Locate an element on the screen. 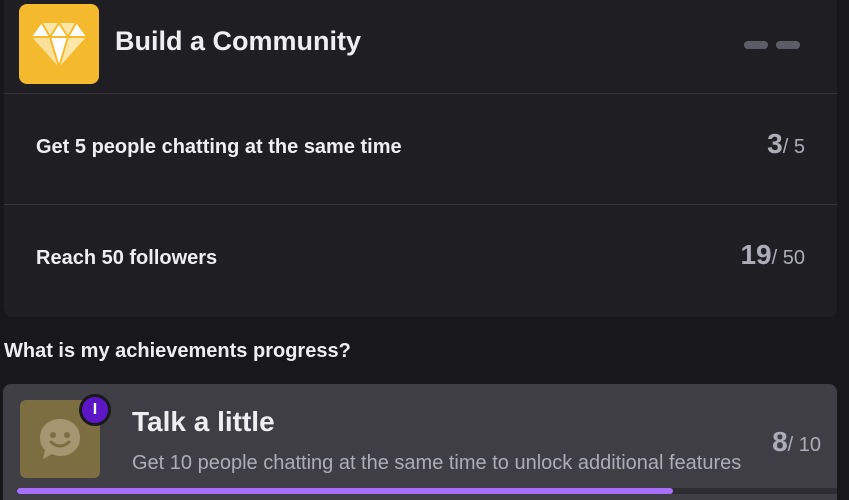 The height and width of the screenshot is (500, 849). task-progress-total: / 5 is located at coordinates (793, 147).